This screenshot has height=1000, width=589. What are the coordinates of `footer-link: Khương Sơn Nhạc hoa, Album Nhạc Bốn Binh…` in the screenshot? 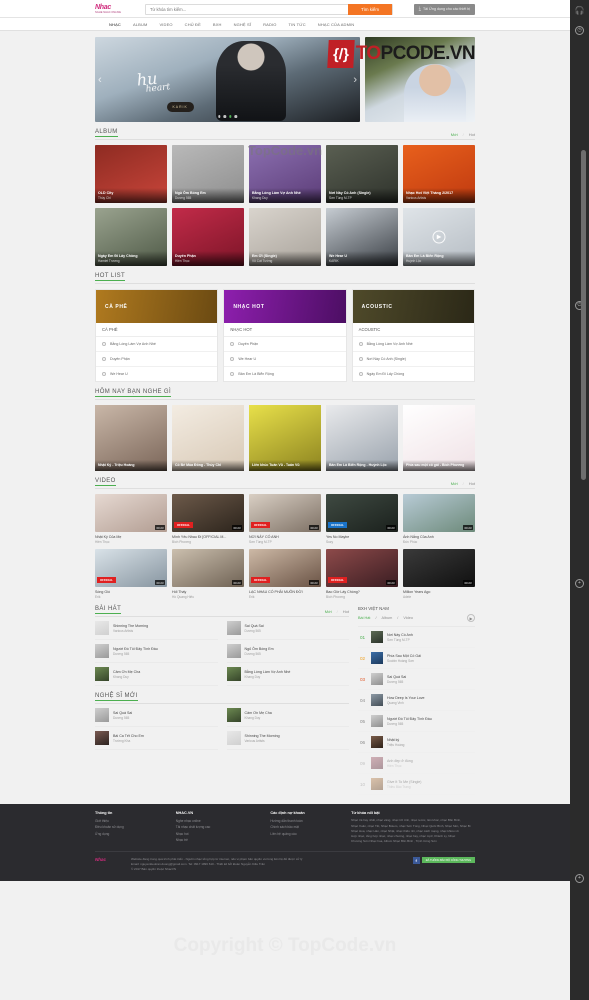 It's located at (413, 841).